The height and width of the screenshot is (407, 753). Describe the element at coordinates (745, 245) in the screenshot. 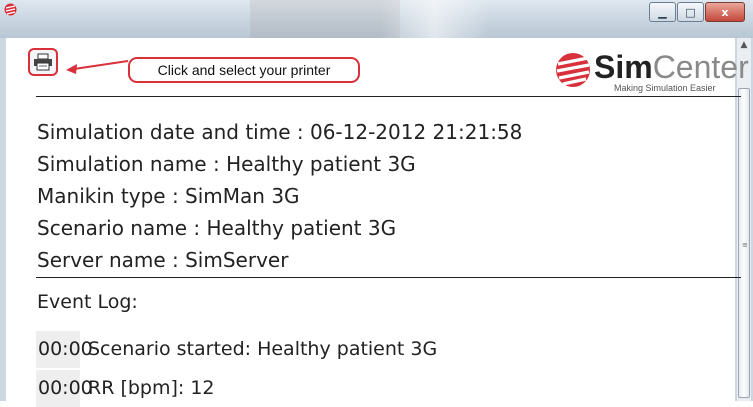

I see `scrollbar-grip-icon: ≡` at that location.